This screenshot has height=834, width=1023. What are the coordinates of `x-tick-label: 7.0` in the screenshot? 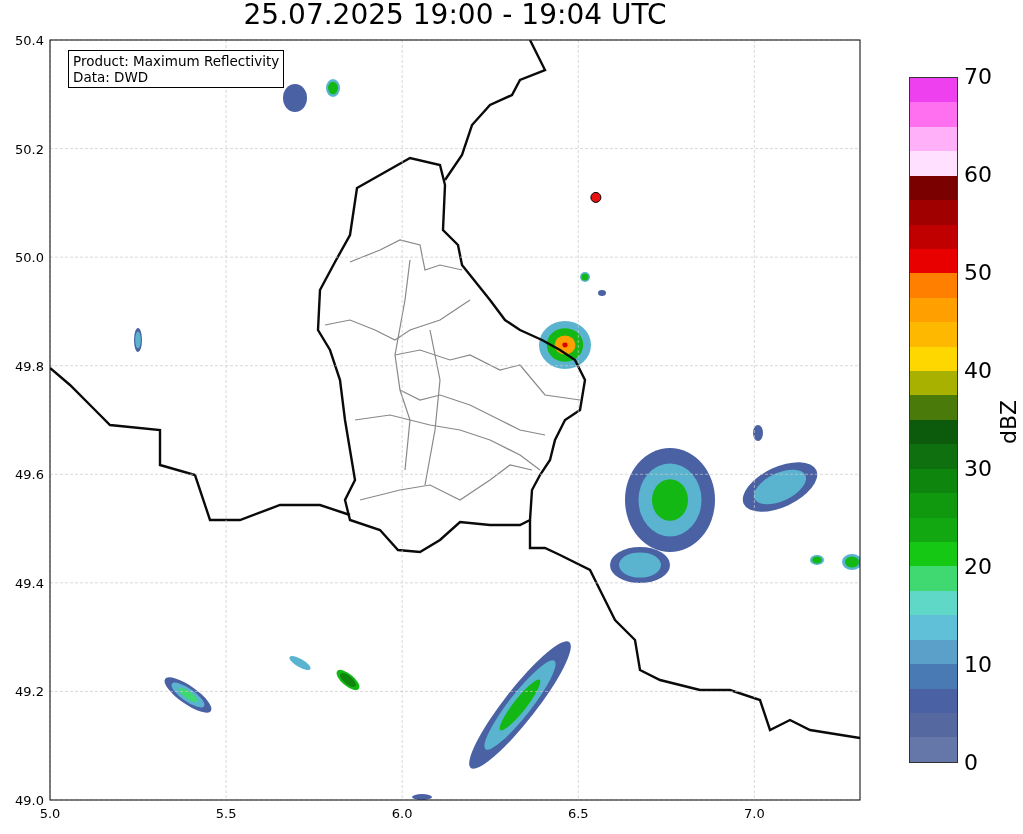 It's located at (754, 813).